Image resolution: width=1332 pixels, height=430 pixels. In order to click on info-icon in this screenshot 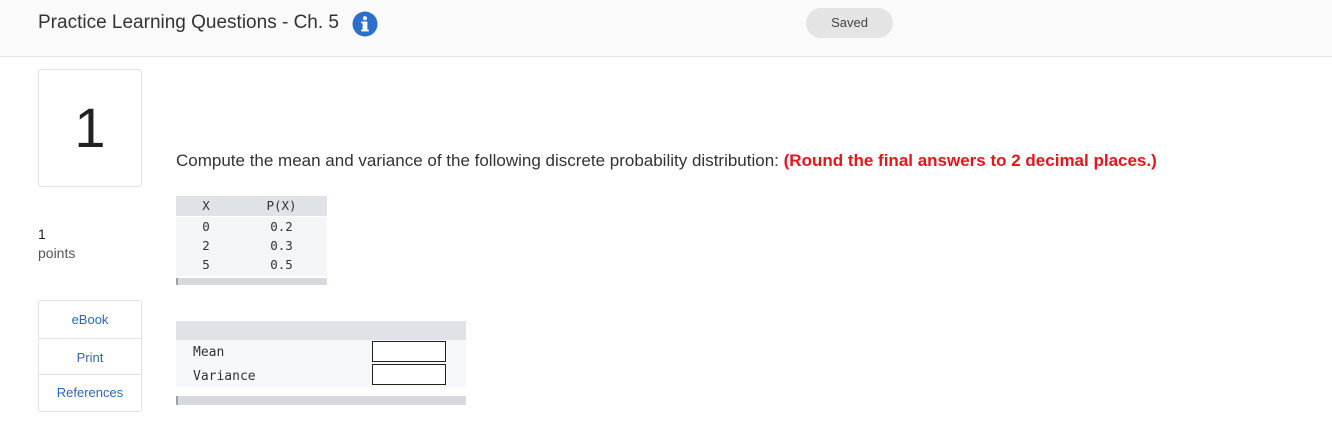, I will do `click(365, 24)`.